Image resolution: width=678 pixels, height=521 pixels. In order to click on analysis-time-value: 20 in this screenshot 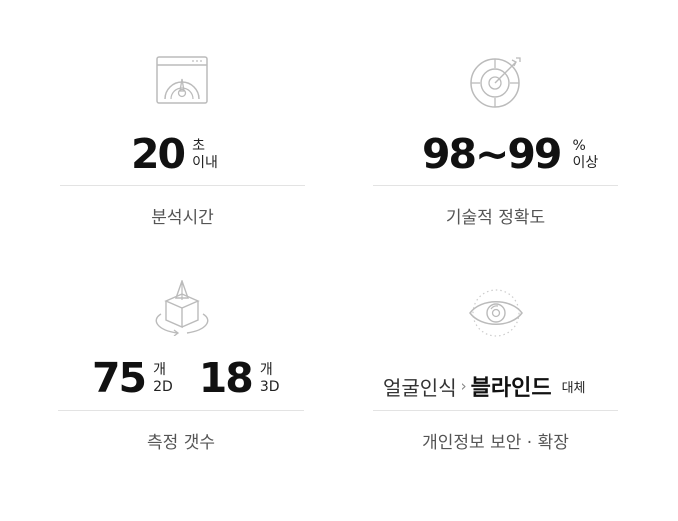, I will do `click(158, 154)`.